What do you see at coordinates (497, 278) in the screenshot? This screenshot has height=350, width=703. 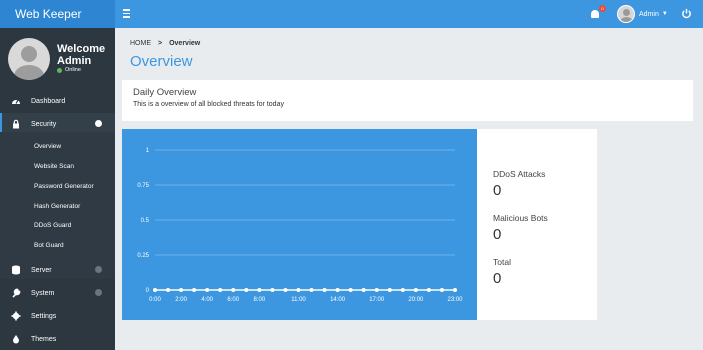 I see `stat-total-value: 0` at bounding box center [497, 278].